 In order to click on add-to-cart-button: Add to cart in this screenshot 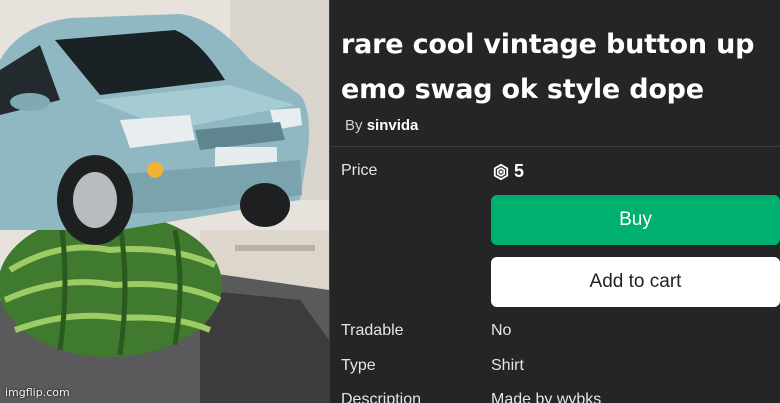, I will do `click(635, 282)`.